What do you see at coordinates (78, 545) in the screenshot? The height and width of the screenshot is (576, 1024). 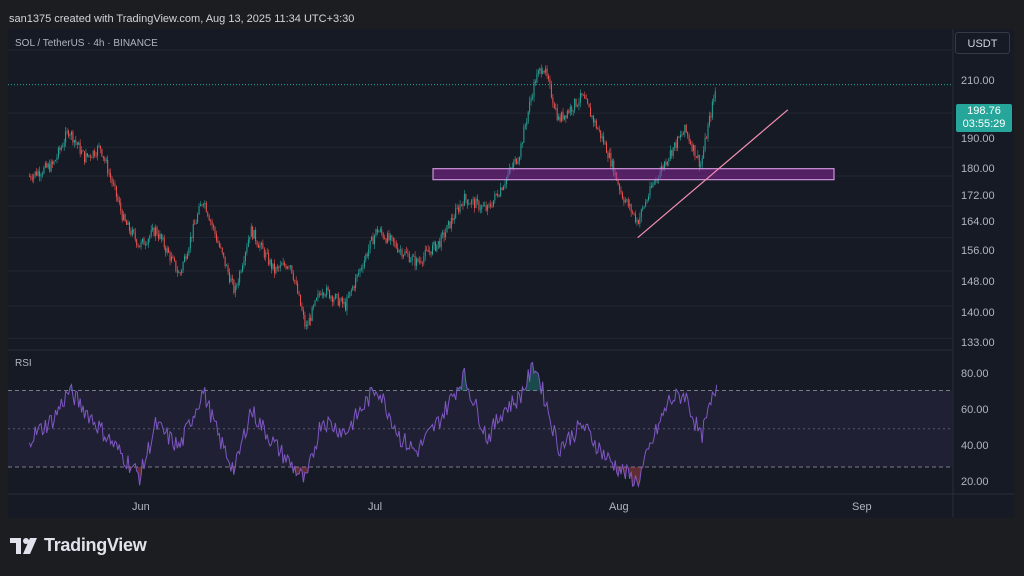 I see `tradingview-logo: TradingView` at bounding box center [78, 545].